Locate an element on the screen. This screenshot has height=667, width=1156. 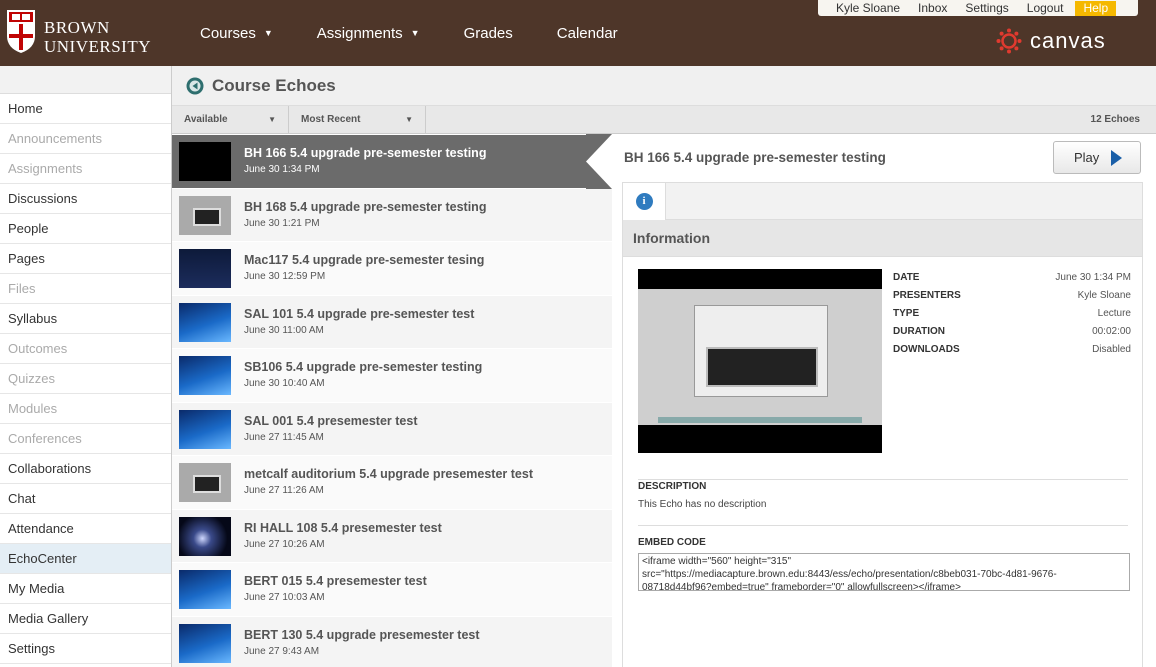
meta-row-date: DATE June 30 1:34 PM is located at coordinates (1012, 281).